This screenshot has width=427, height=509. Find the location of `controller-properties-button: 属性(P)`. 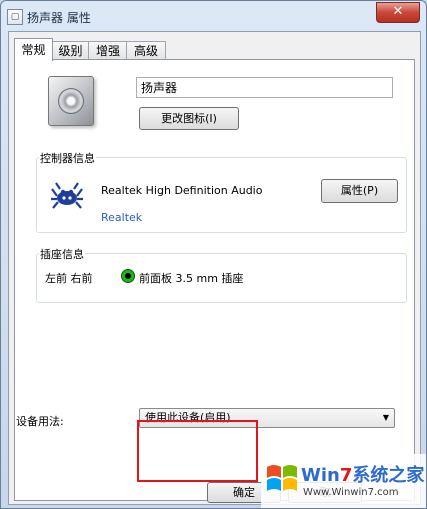

controller-properties-button: 属性(P) is located at coordinates (359, 191).